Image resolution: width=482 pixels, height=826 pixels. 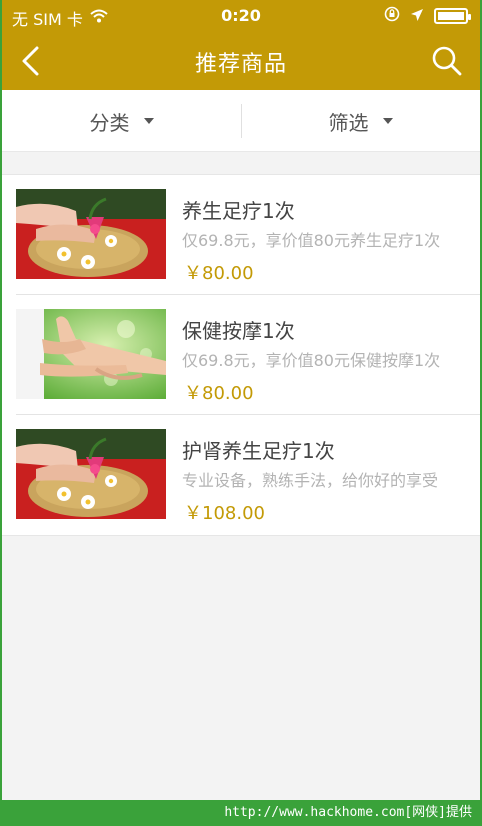 What do you see at coordinates (392, 16) in the screenshot?
I see `rotation-lock-icon` at bounding box center [392, 16].